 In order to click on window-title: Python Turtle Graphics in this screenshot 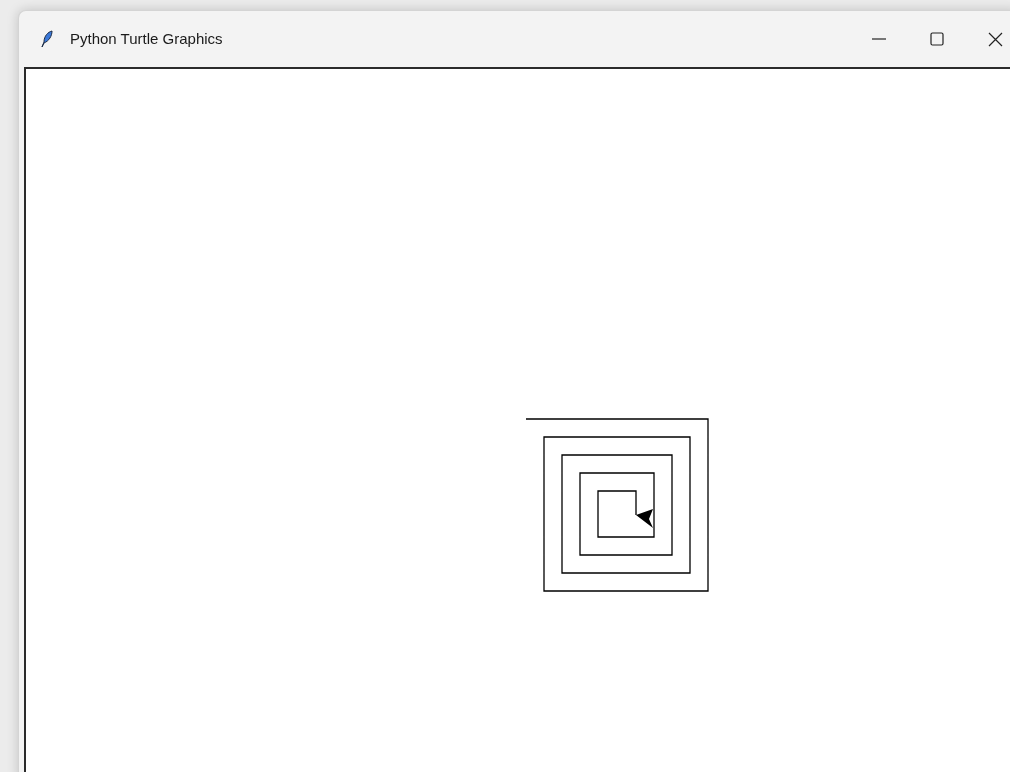, I will do `click(146, 38)`.